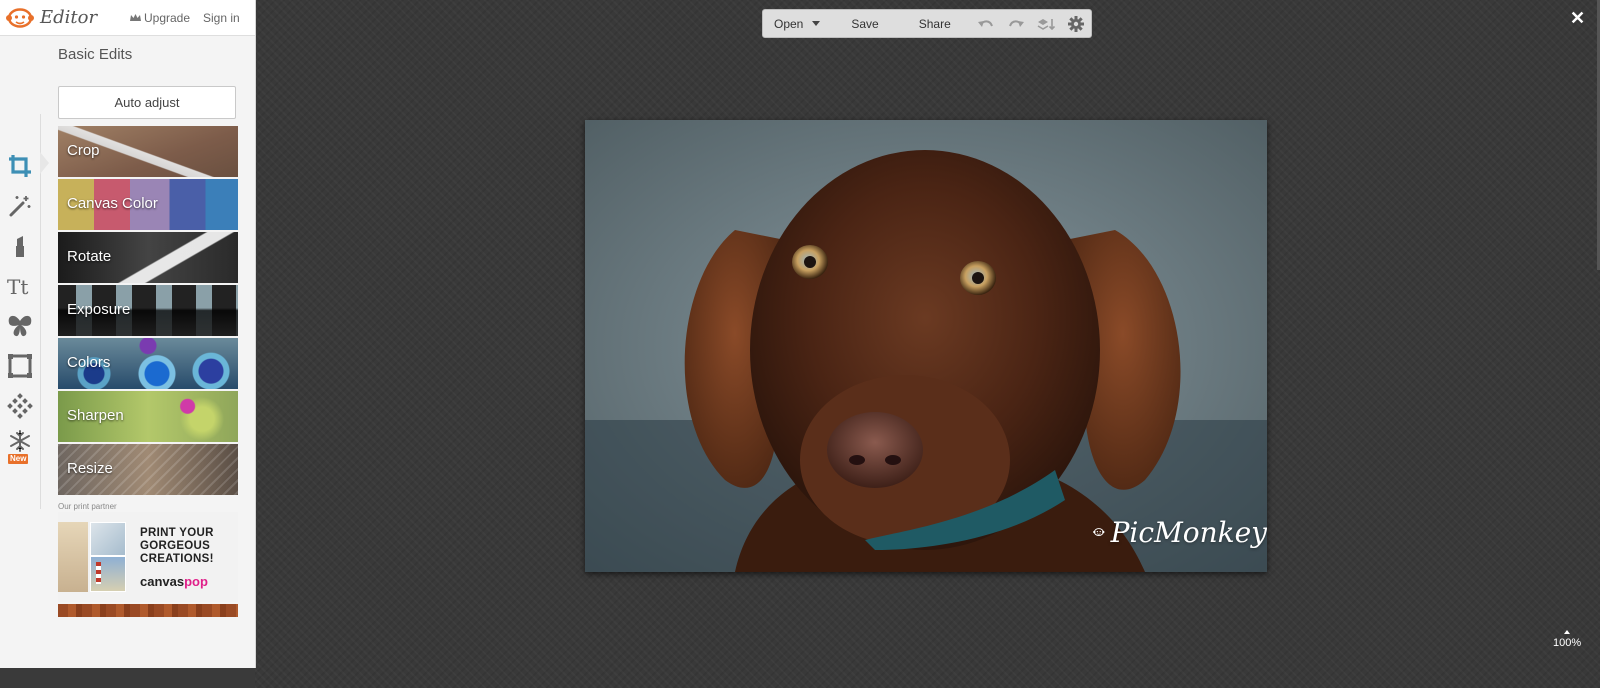  Describe the element at coordinates (148, 151) in the screenshot. I see `edit-item-crop: Crop` at that location.